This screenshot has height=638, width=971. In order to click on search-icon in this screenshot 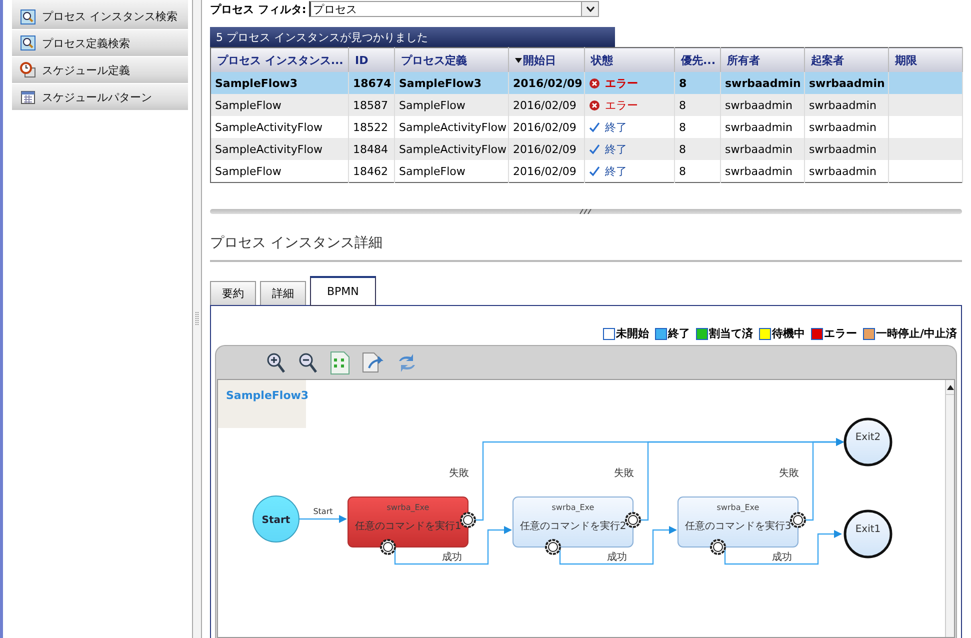, I will do `click(28, 16)`.